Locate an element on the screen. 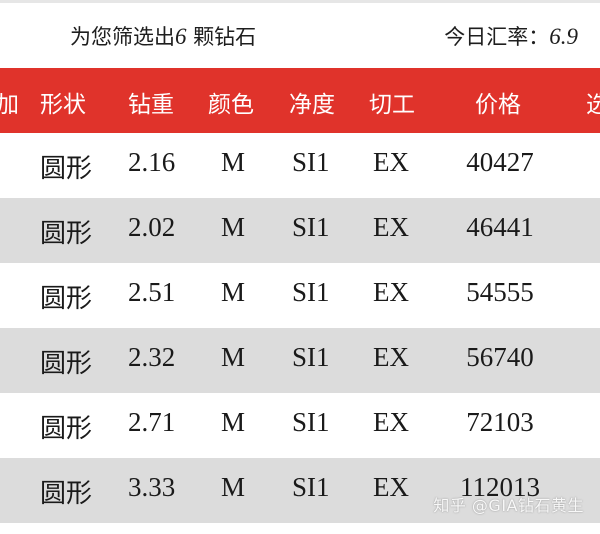 The height and width of the screenshot is (534, 600). cell-carat: 2.51 is located at coordinates (152, 292).